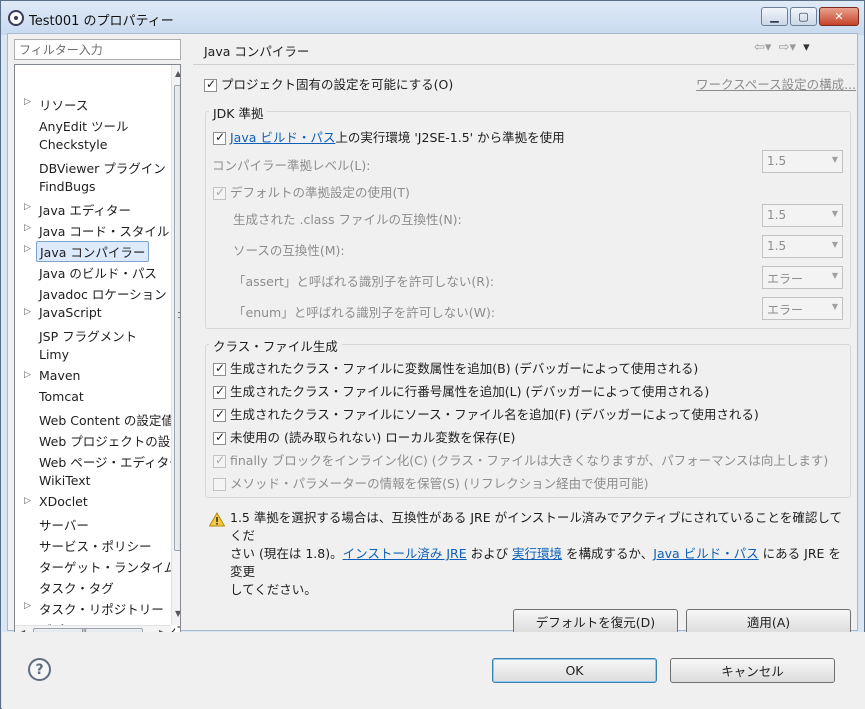 The height and width of the screenshot is (709, 865). I want to click on tree-item-label: Web プロジェクトの設定, so click(110, 441).